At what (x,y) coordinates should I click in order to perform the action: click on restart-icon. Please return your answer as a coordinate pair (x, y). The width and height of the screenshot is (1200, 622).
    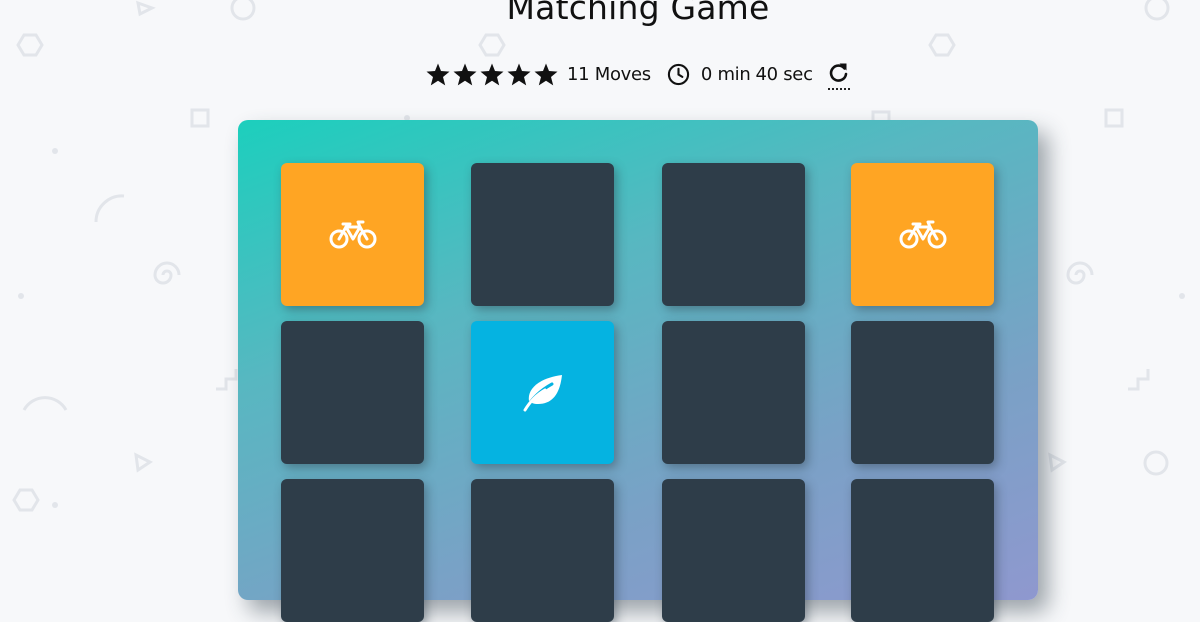
    Looking at the image, I should click on (838, 72).